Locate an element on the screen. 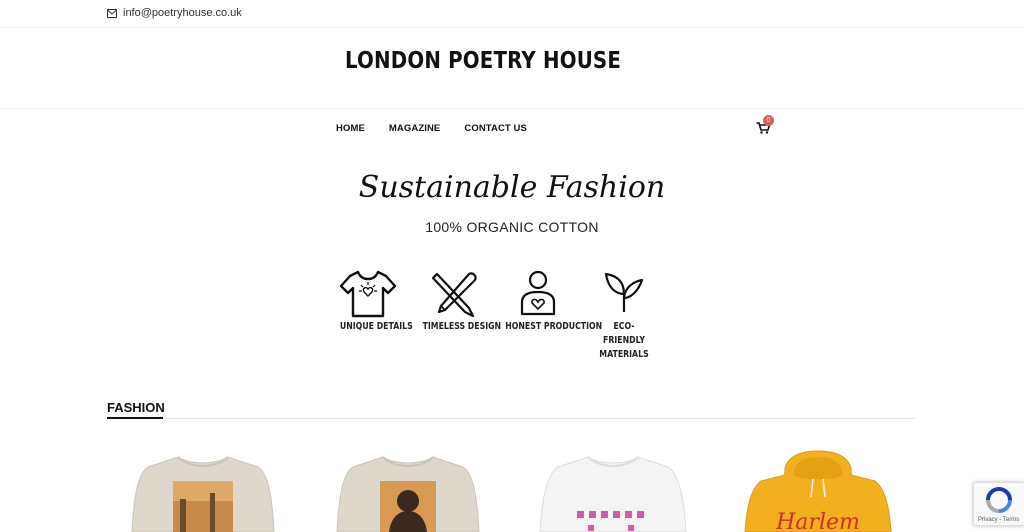 The width and height of the screenshot is (1024, 532). envelope-icon is located at coordinates (112, 13).